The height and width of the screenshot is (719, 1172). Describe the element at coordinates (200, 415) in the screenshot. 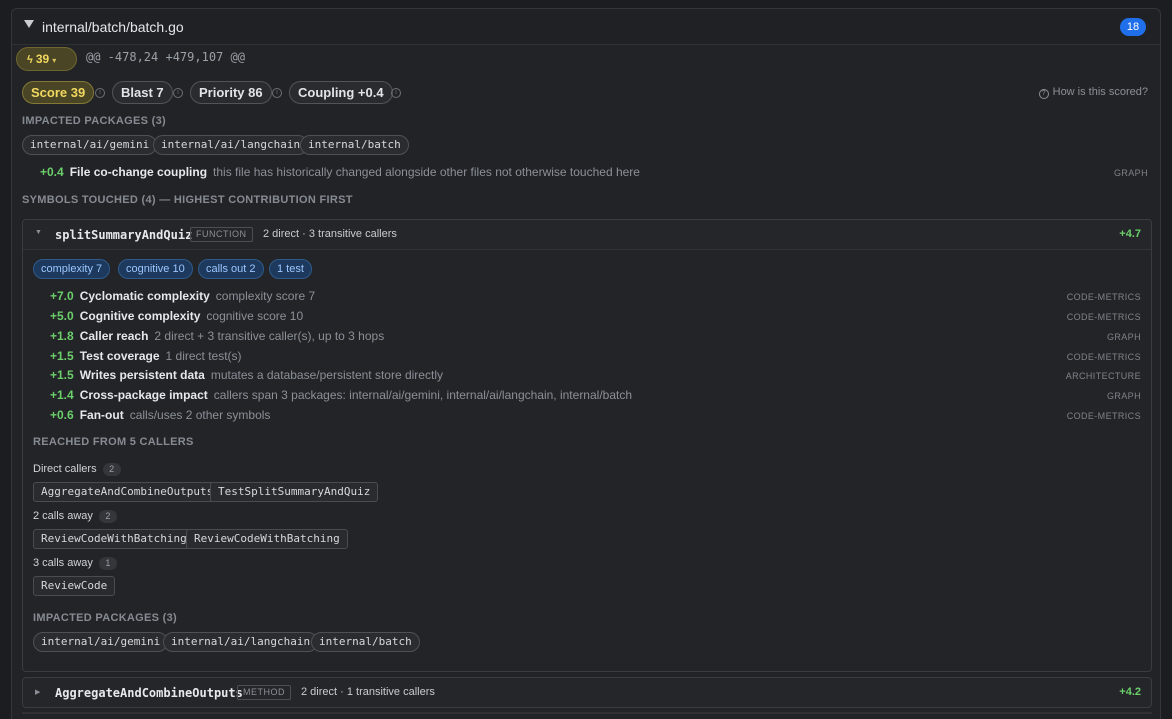

I see `contribution-desc: calls/uses 2 other symbols` at that location.